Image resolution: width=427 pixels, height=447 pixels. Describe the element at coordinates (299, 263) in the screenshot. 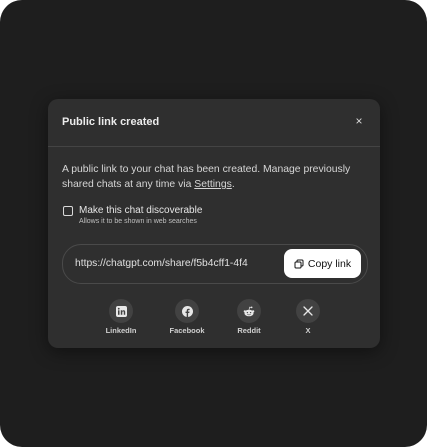

I see `copy-icon` at that location.